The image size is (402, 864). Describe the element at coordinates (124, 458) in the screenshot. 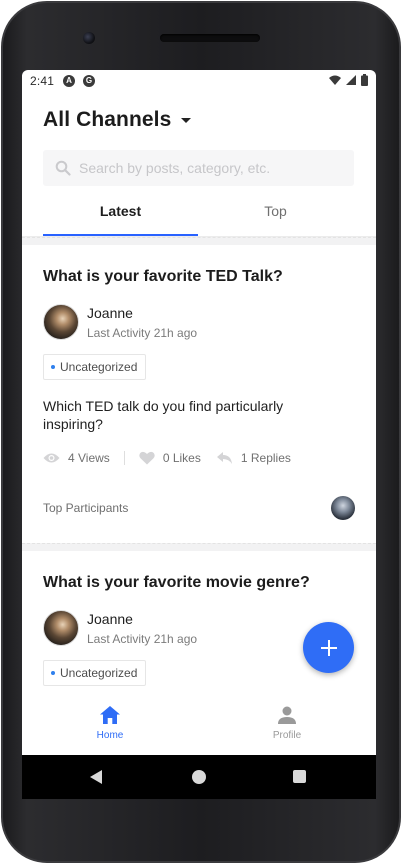

I see `stat-divider` at that location.